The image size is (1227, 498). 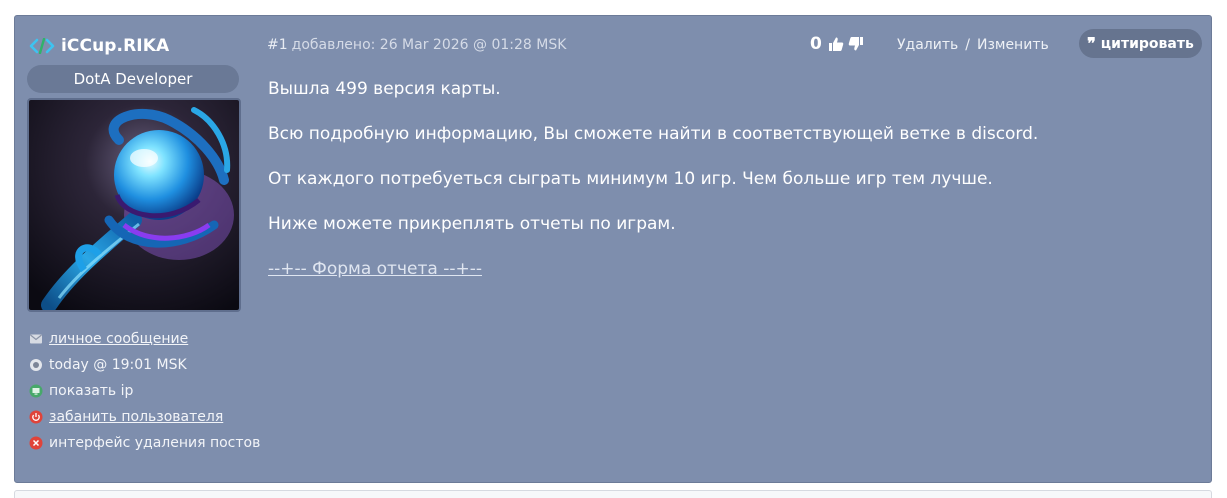 I want to click on username: iCCup.RIKA, so click(x=115, y=46).